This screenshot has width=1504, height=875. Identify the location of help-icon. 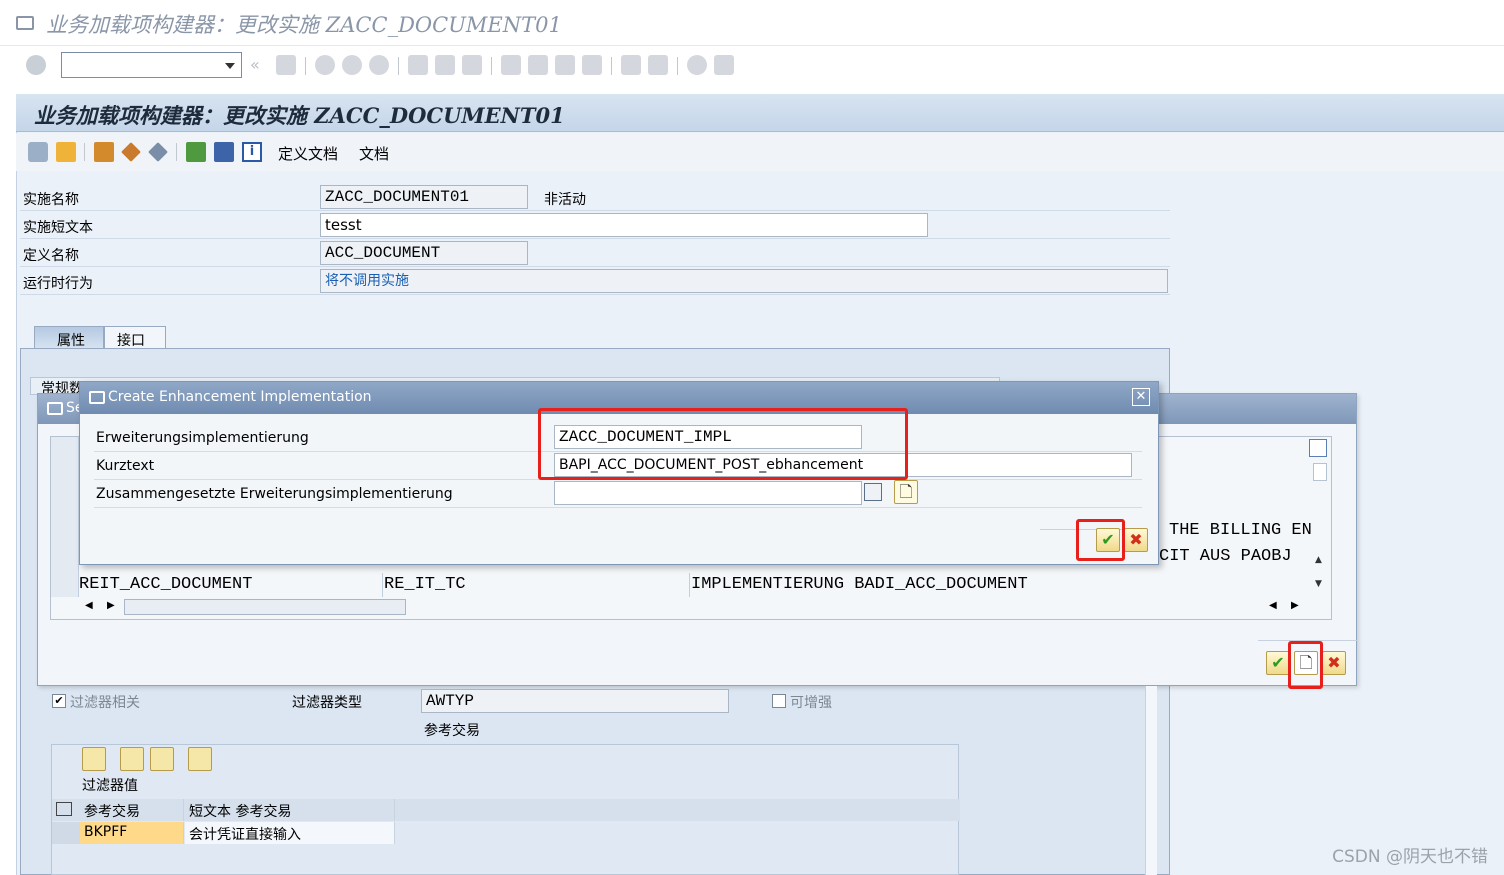
(697, 65).